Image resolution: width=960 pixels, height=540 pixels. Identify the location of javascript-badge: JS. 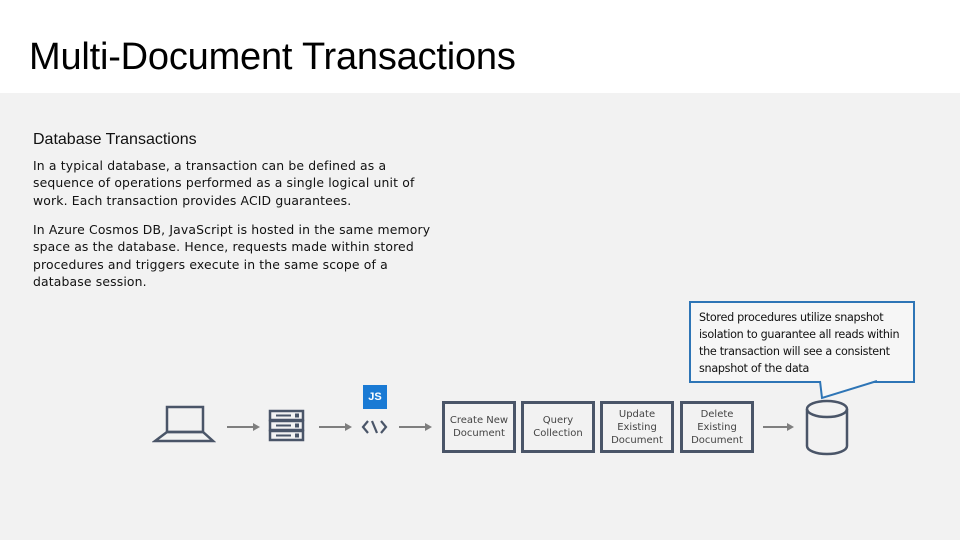
(375, 397).